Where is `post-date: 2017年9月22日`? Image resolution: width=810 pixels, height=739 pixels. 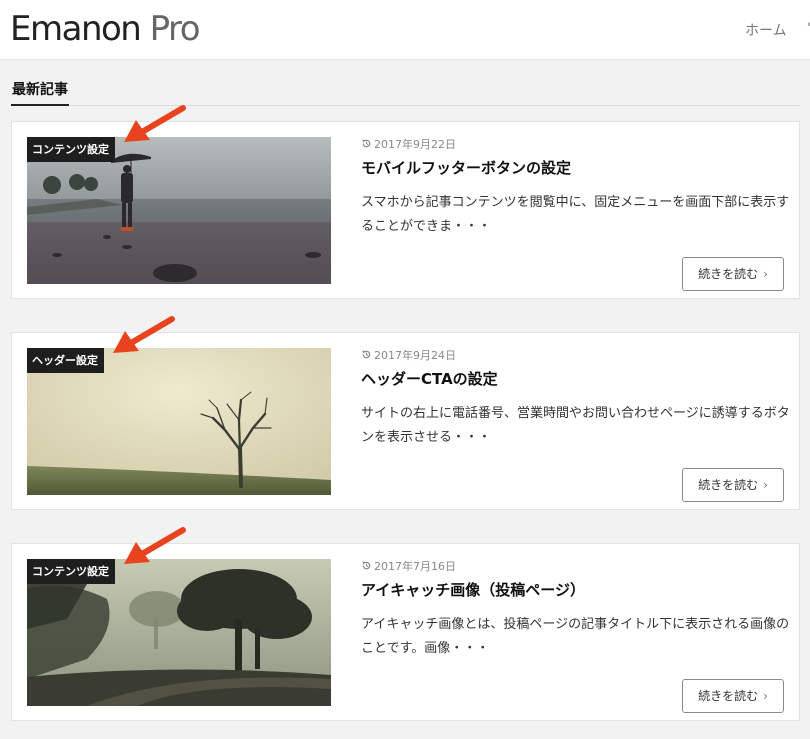 post-date: 2017年9月22日 is located at coordinates (408, 144).